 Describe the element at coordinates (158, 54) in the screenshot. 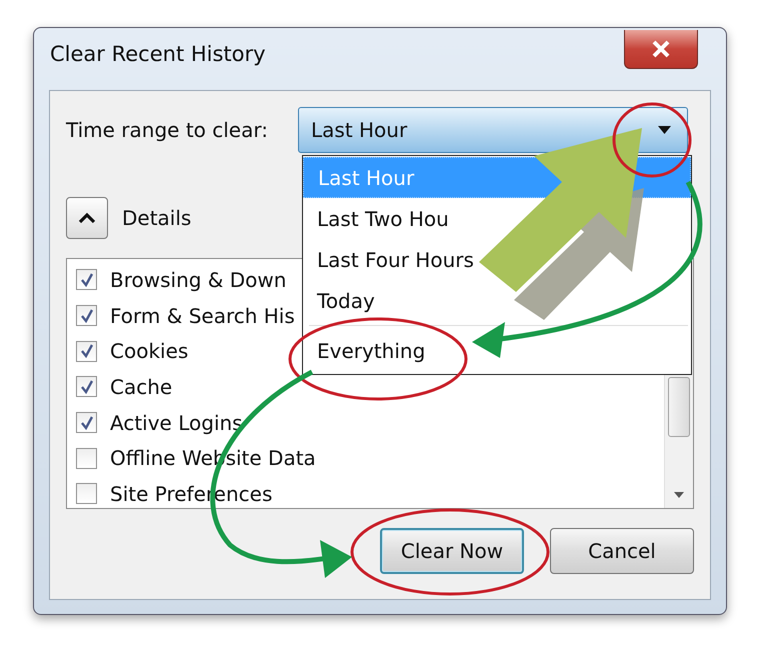

I see `window-title: Clear Recent History` at that location.